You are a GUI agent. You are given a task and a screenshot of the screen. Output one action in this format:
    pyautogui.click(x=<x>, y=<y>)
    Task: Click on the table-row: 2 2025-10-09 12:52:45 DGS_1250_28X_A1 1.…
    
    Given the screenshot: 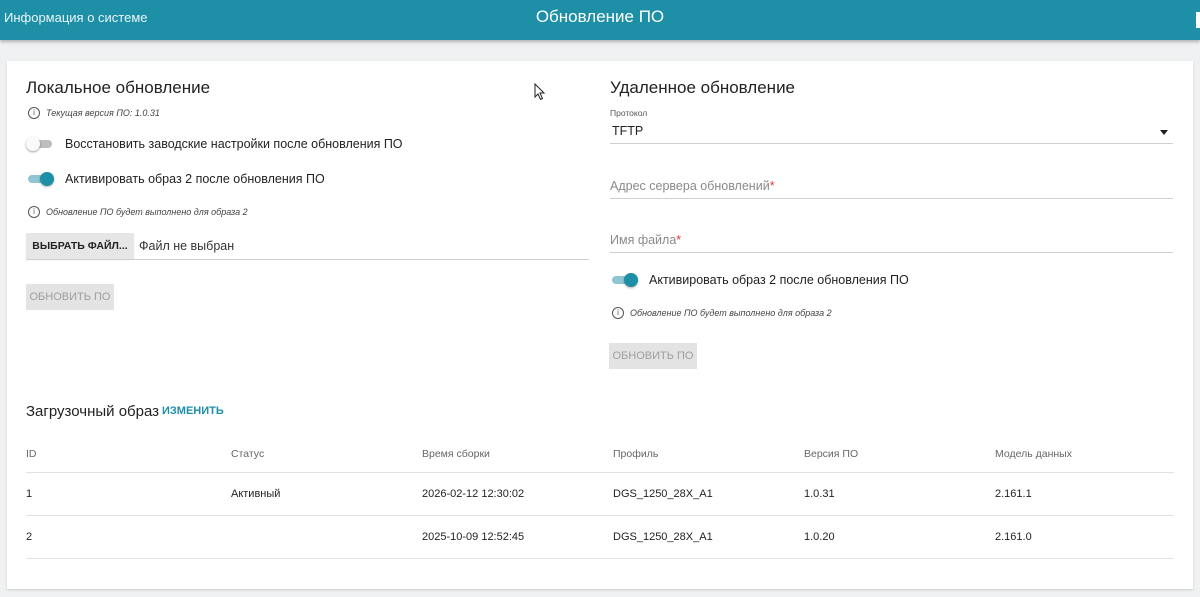 What is the action you would take?
    pyautogui.click(x=600, y=537)
    